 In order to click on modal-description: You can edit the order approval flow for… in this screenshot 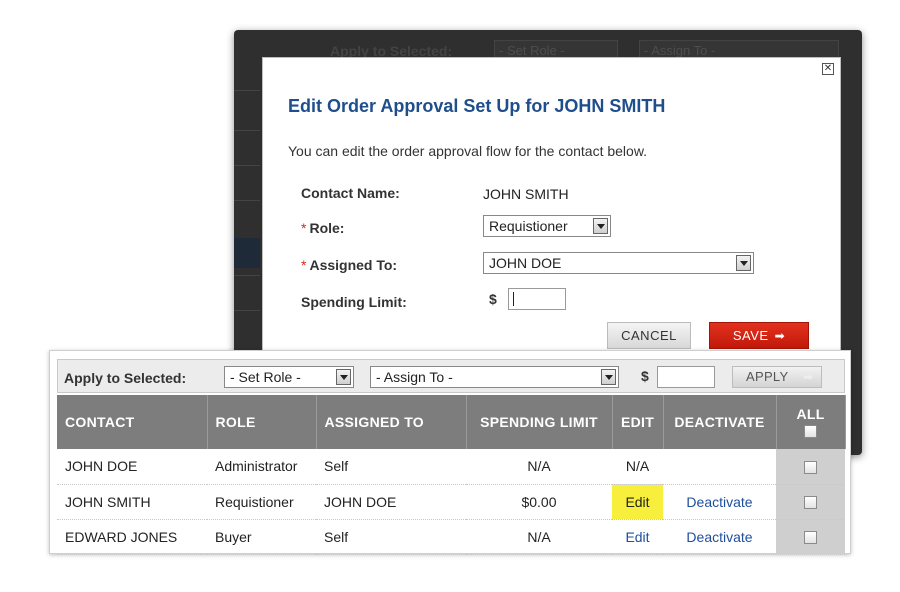, I will do `click(468, 151)`.